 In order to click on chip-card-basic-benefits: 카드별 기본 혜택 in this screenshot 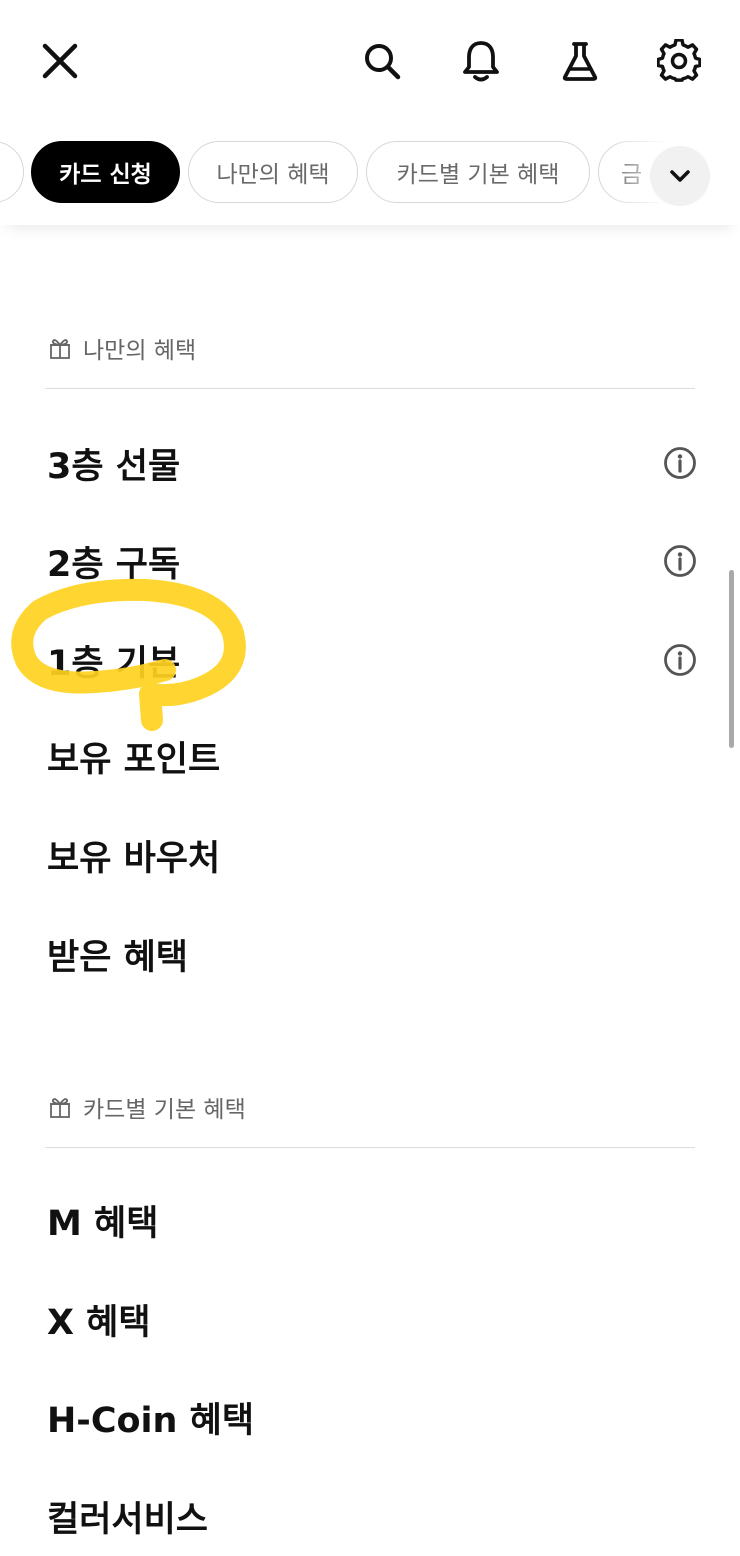, I will do `click(478, 172)`.